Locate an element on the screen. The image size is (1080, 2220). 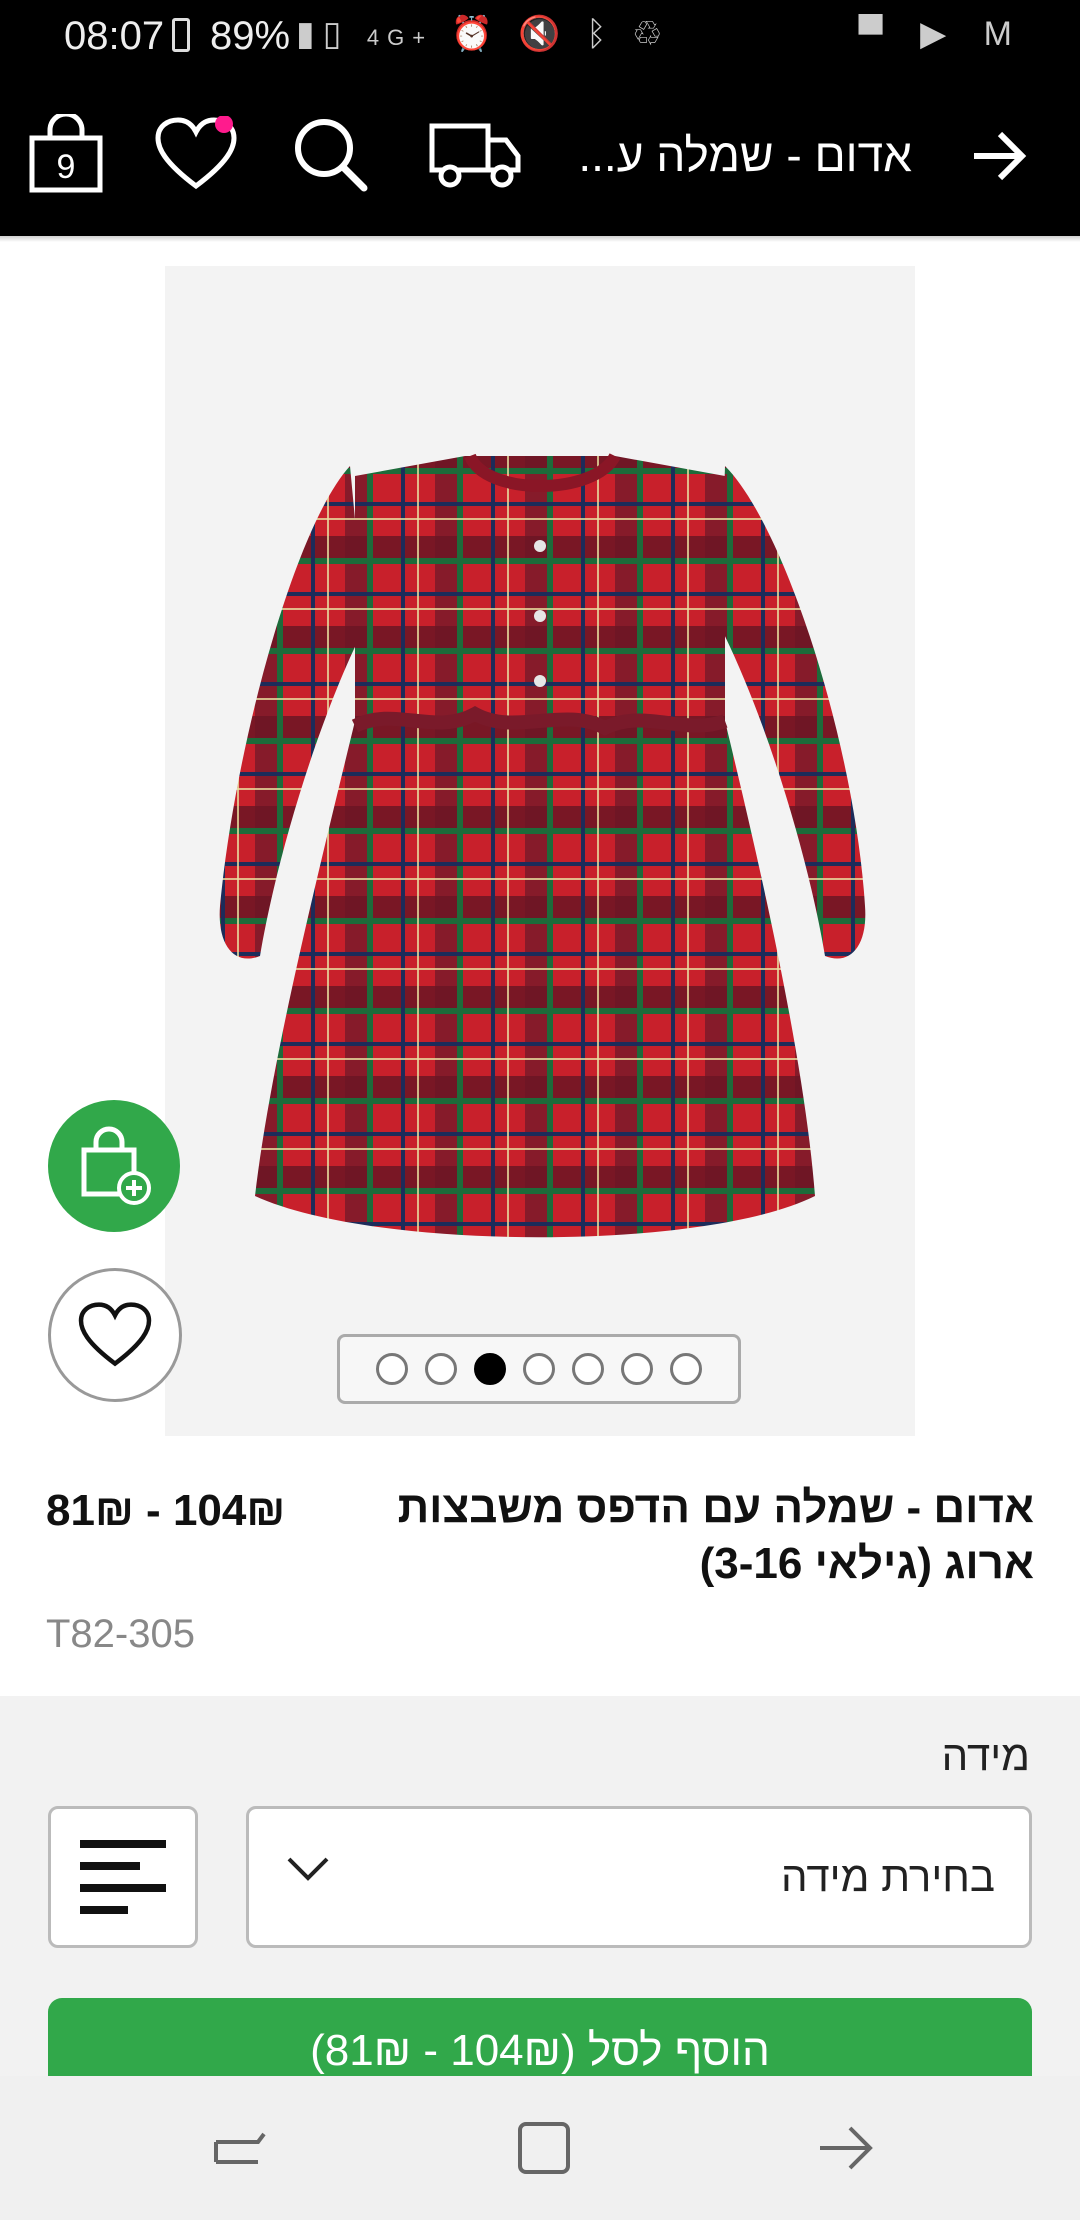
gmail-icon: M is located at coordinates (1004, 34).